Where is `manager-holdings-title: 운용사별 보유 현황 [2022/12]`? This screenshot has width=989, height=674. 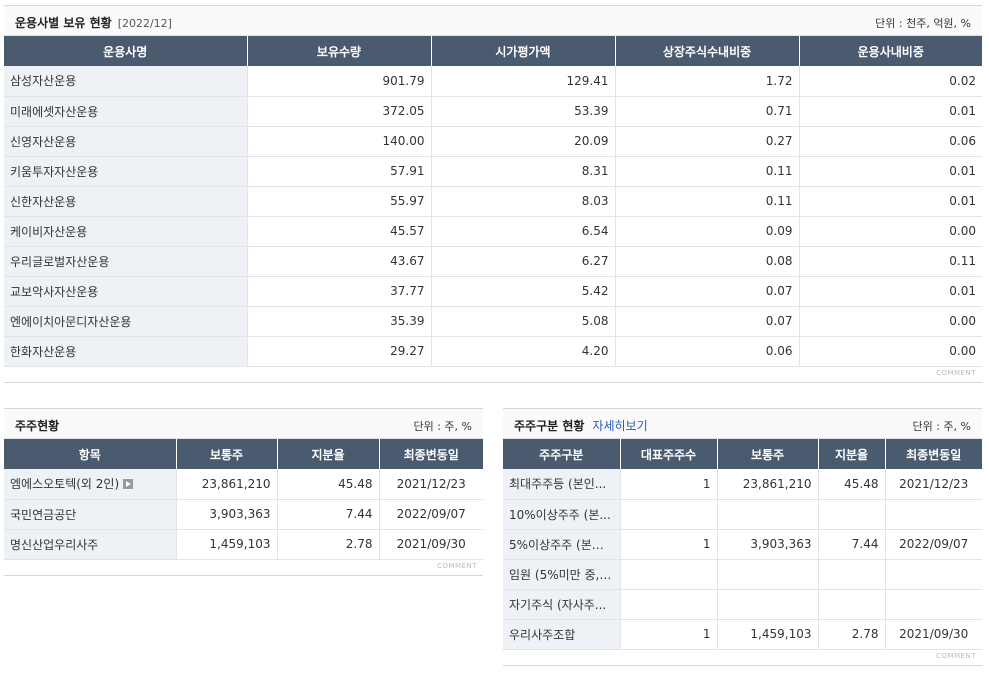
manager-holdings-title: 운용사별 보유 현황 [2022/12] is located at coordinates (93, 22).